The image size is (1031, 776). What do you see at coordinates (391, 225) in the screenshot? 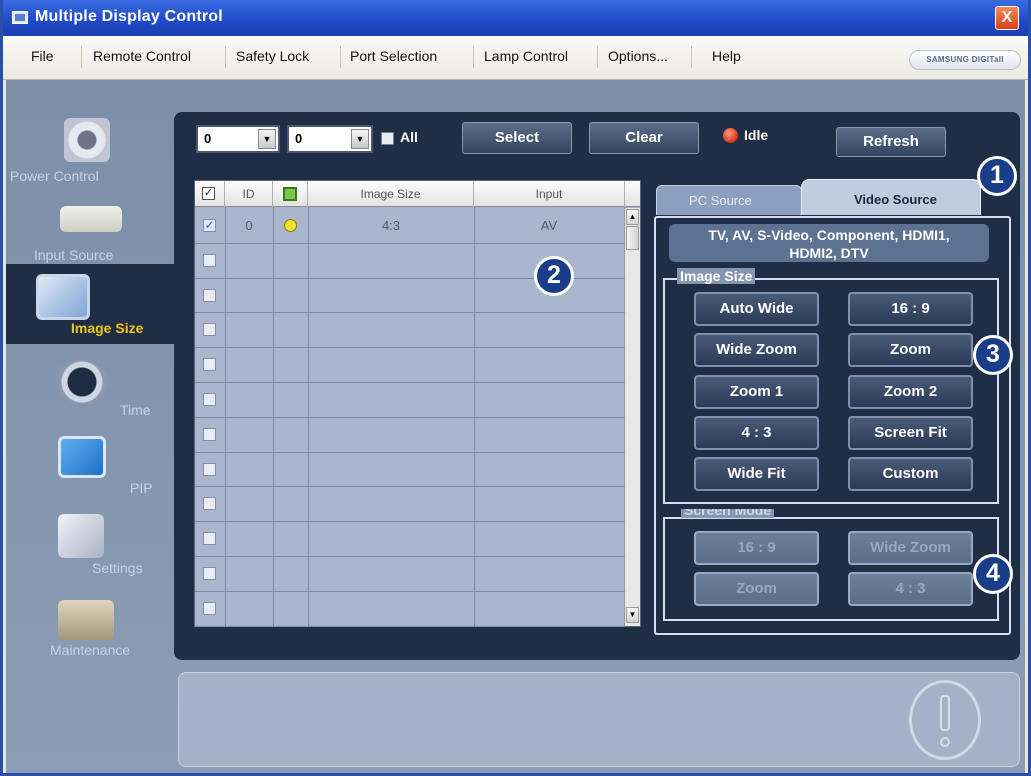
I see `row-image-size: 4:3` at bounding box center [391, 225].